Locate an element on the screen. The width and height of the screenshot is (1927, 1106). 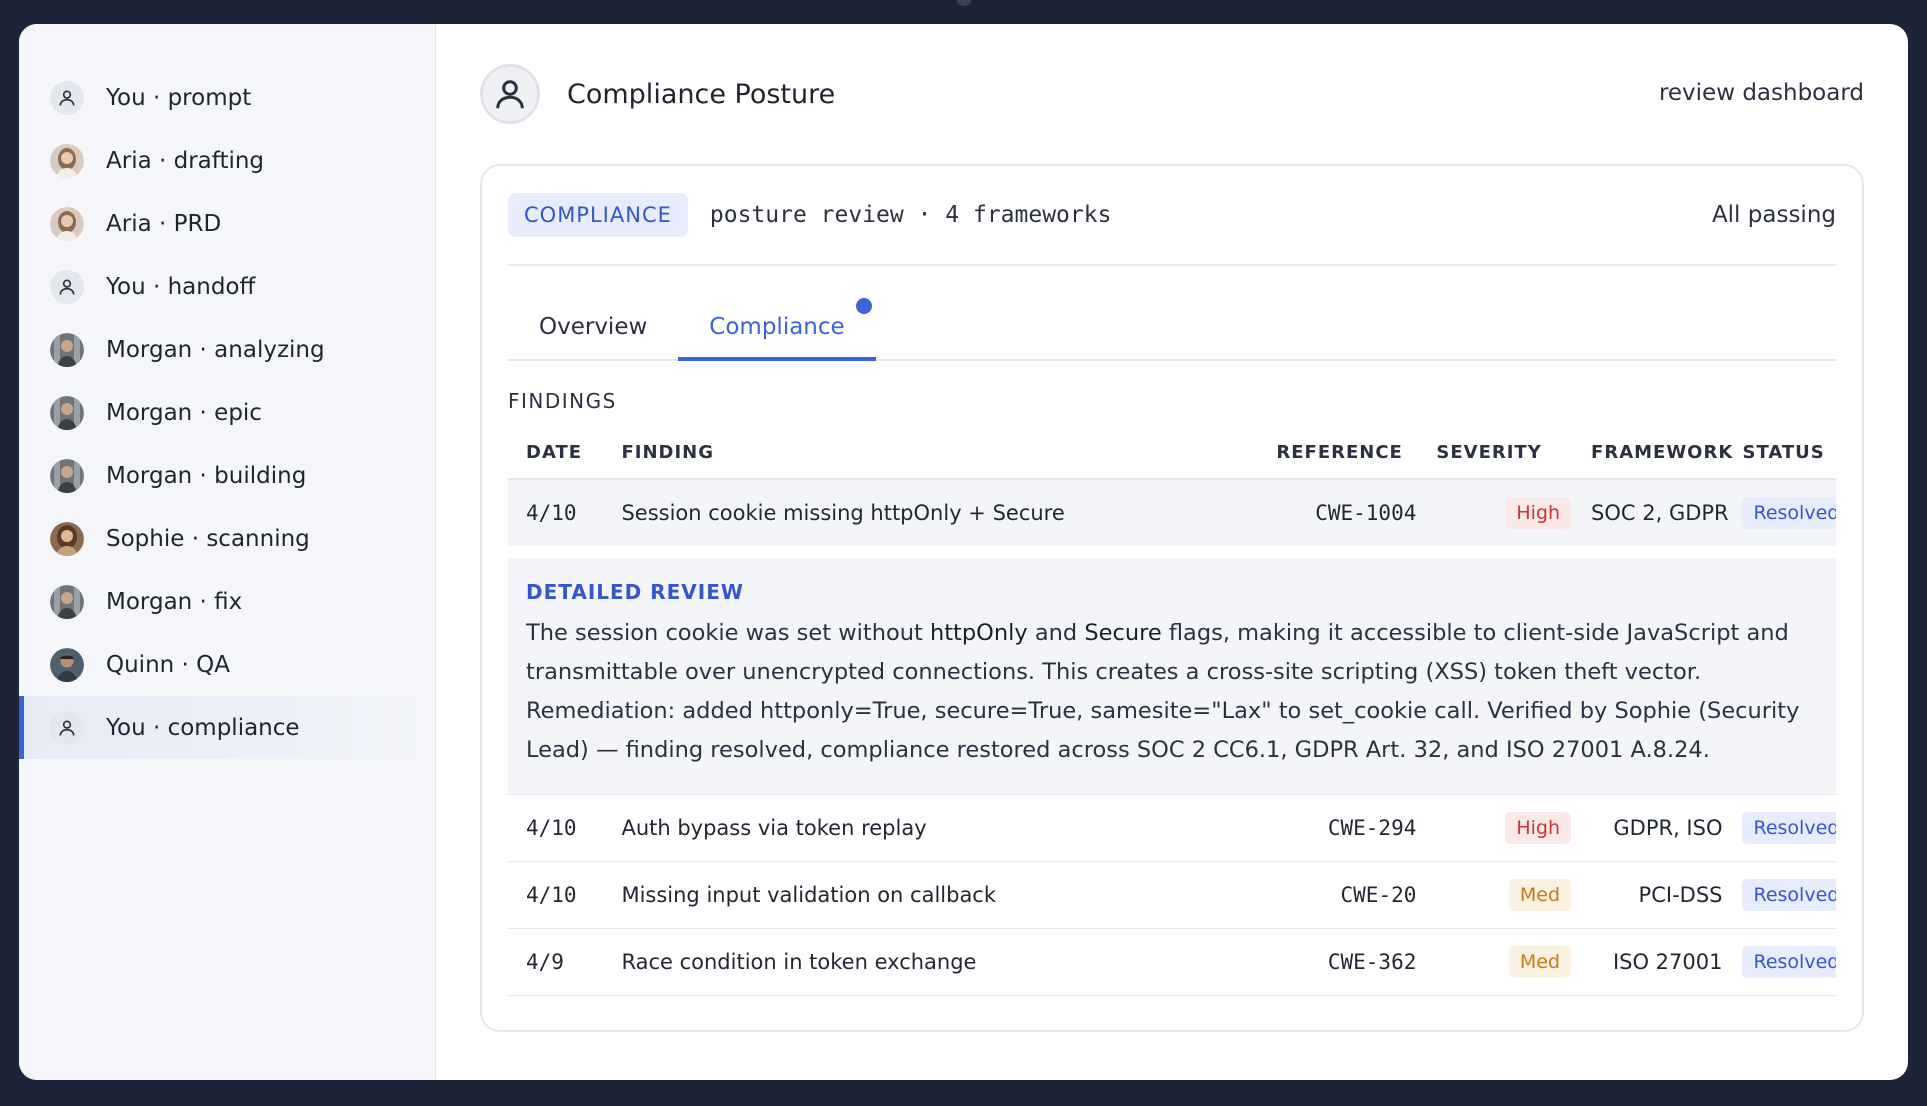
column-header-severity: SEVERITY is located at coordinates (1504, 453).